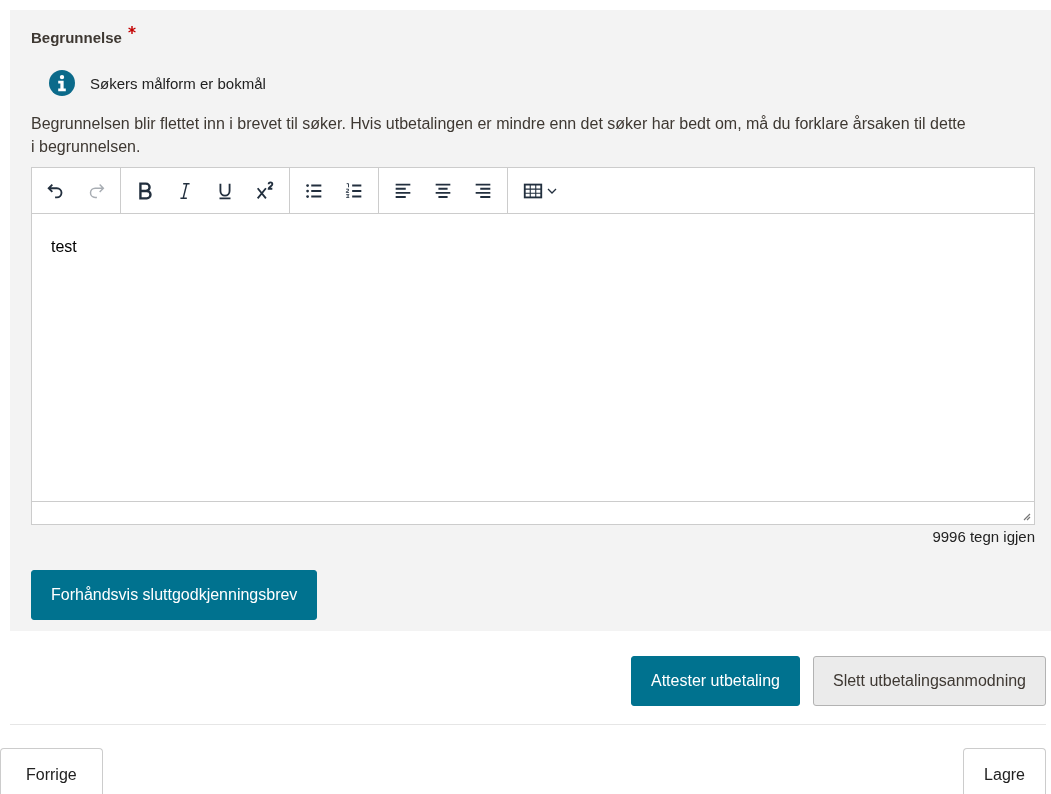 The image size is (1051, 794). I want to click on info-text: Søkers målform er bokmål, so click(178, 83).